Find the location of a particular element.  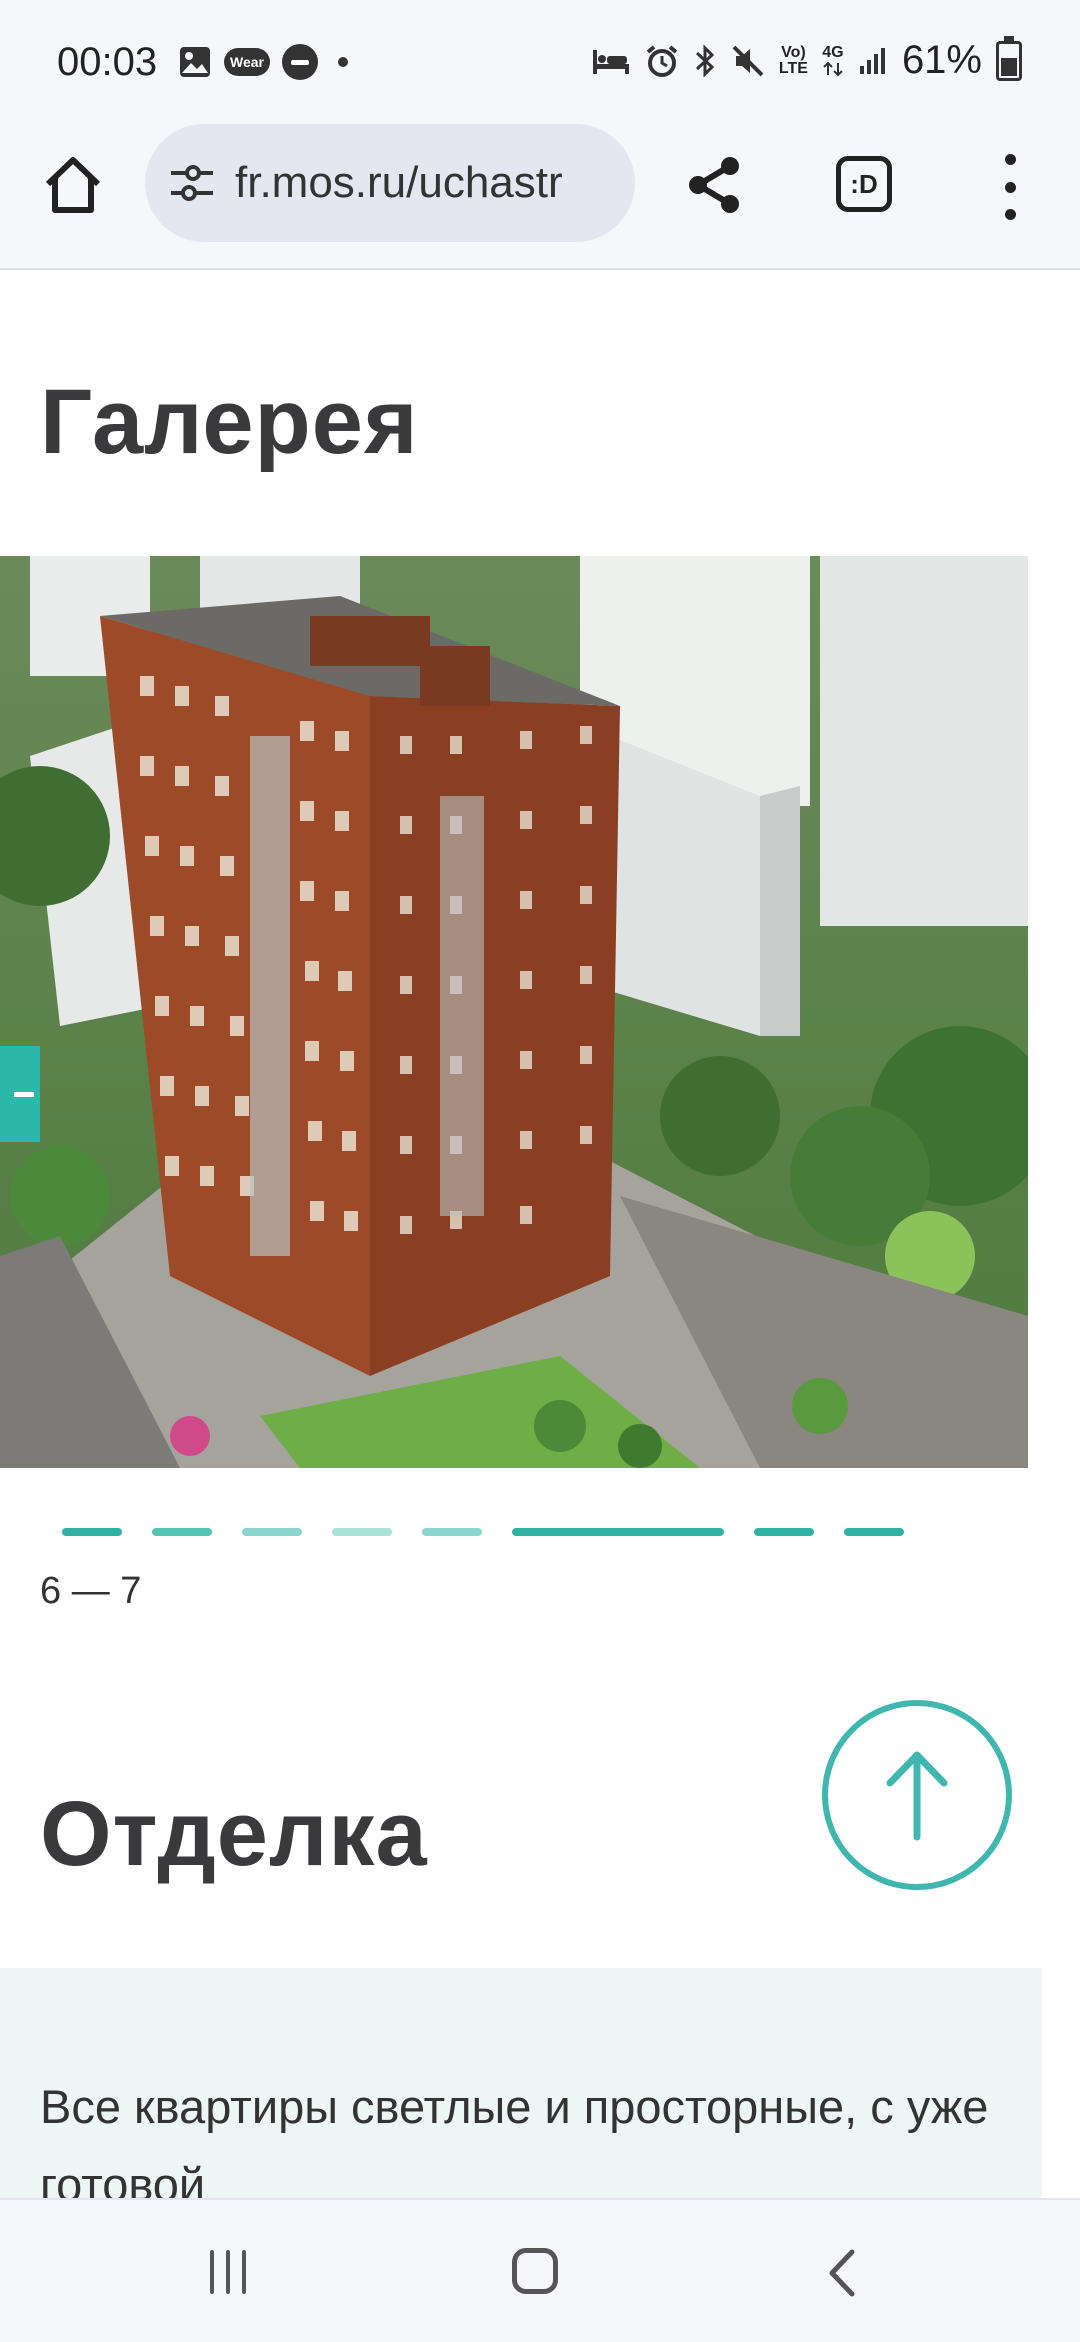

mute-icon is located at coordinates (748, 61).